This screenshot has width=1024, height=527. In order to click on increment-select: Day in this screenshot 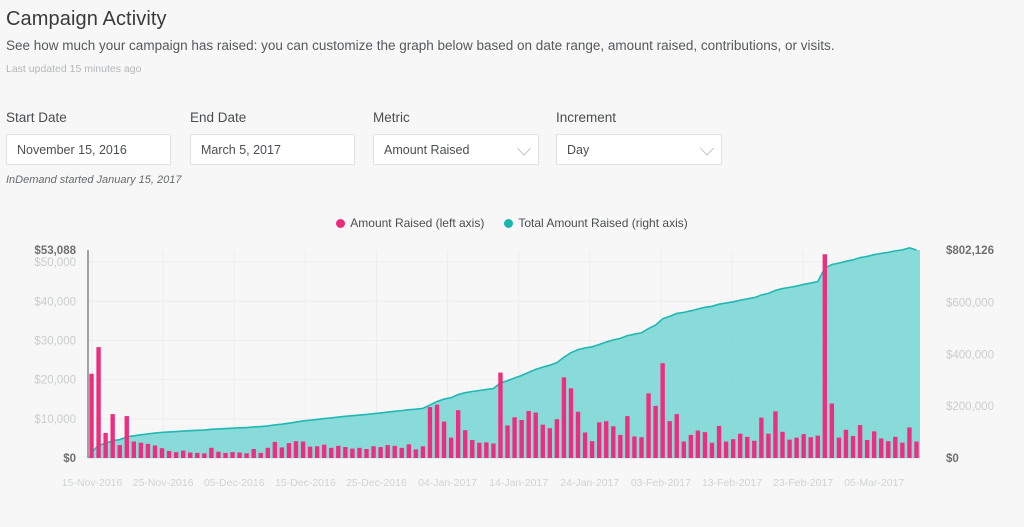, I will do `click(639, 149)`.